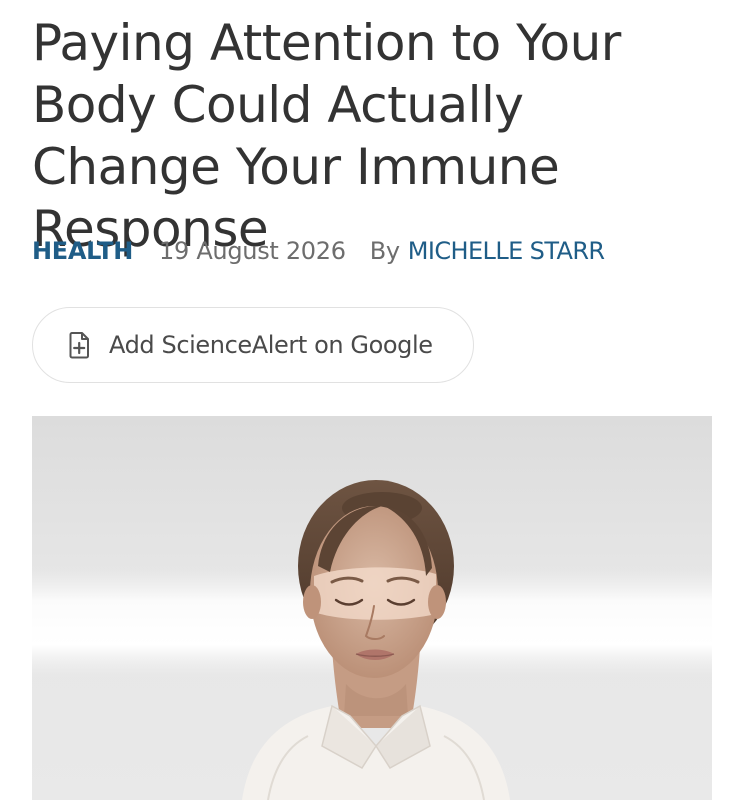  What do you see at coordinates (80, 345) in the screenshot?
I see `add-document-icon` at bounding box center [80, 345].